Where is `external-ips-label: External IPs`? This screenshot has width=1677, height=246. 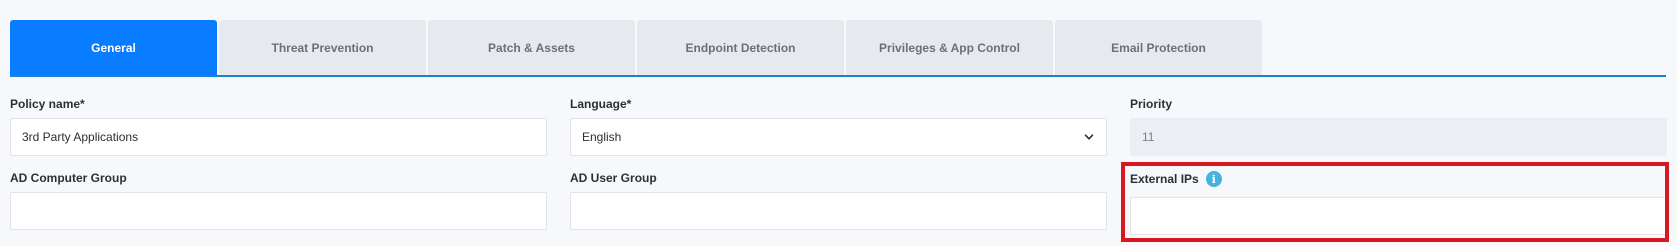 external-ips-label: External IPs is located at coordinates (1164, 179).